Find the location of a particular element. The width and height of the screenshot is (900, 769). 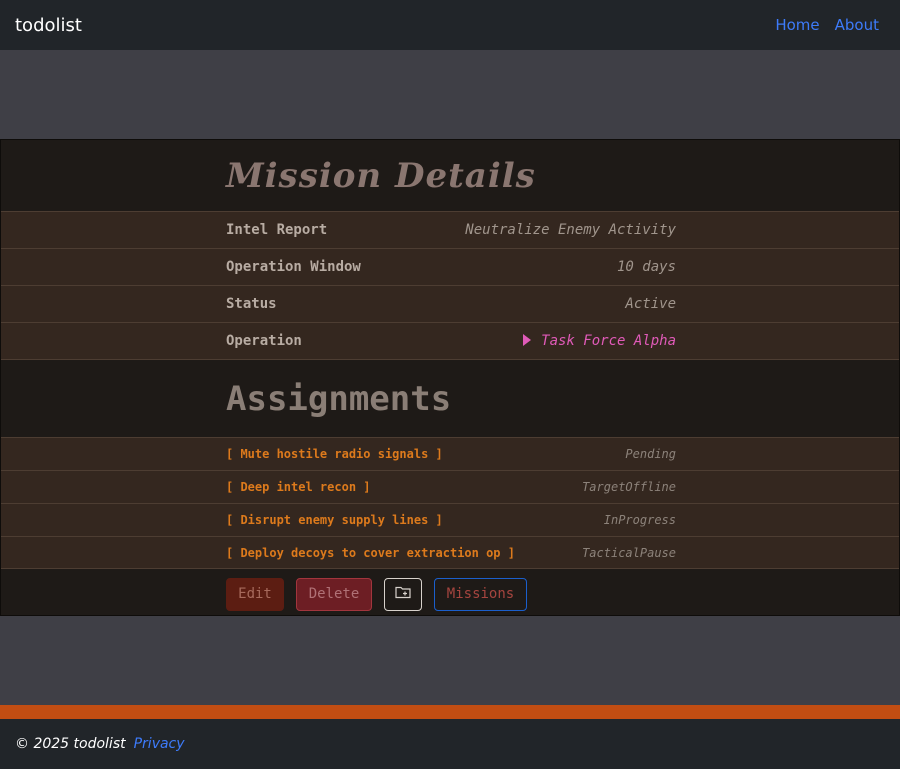

missions-button: Missions is located at coordinates (480, 594).